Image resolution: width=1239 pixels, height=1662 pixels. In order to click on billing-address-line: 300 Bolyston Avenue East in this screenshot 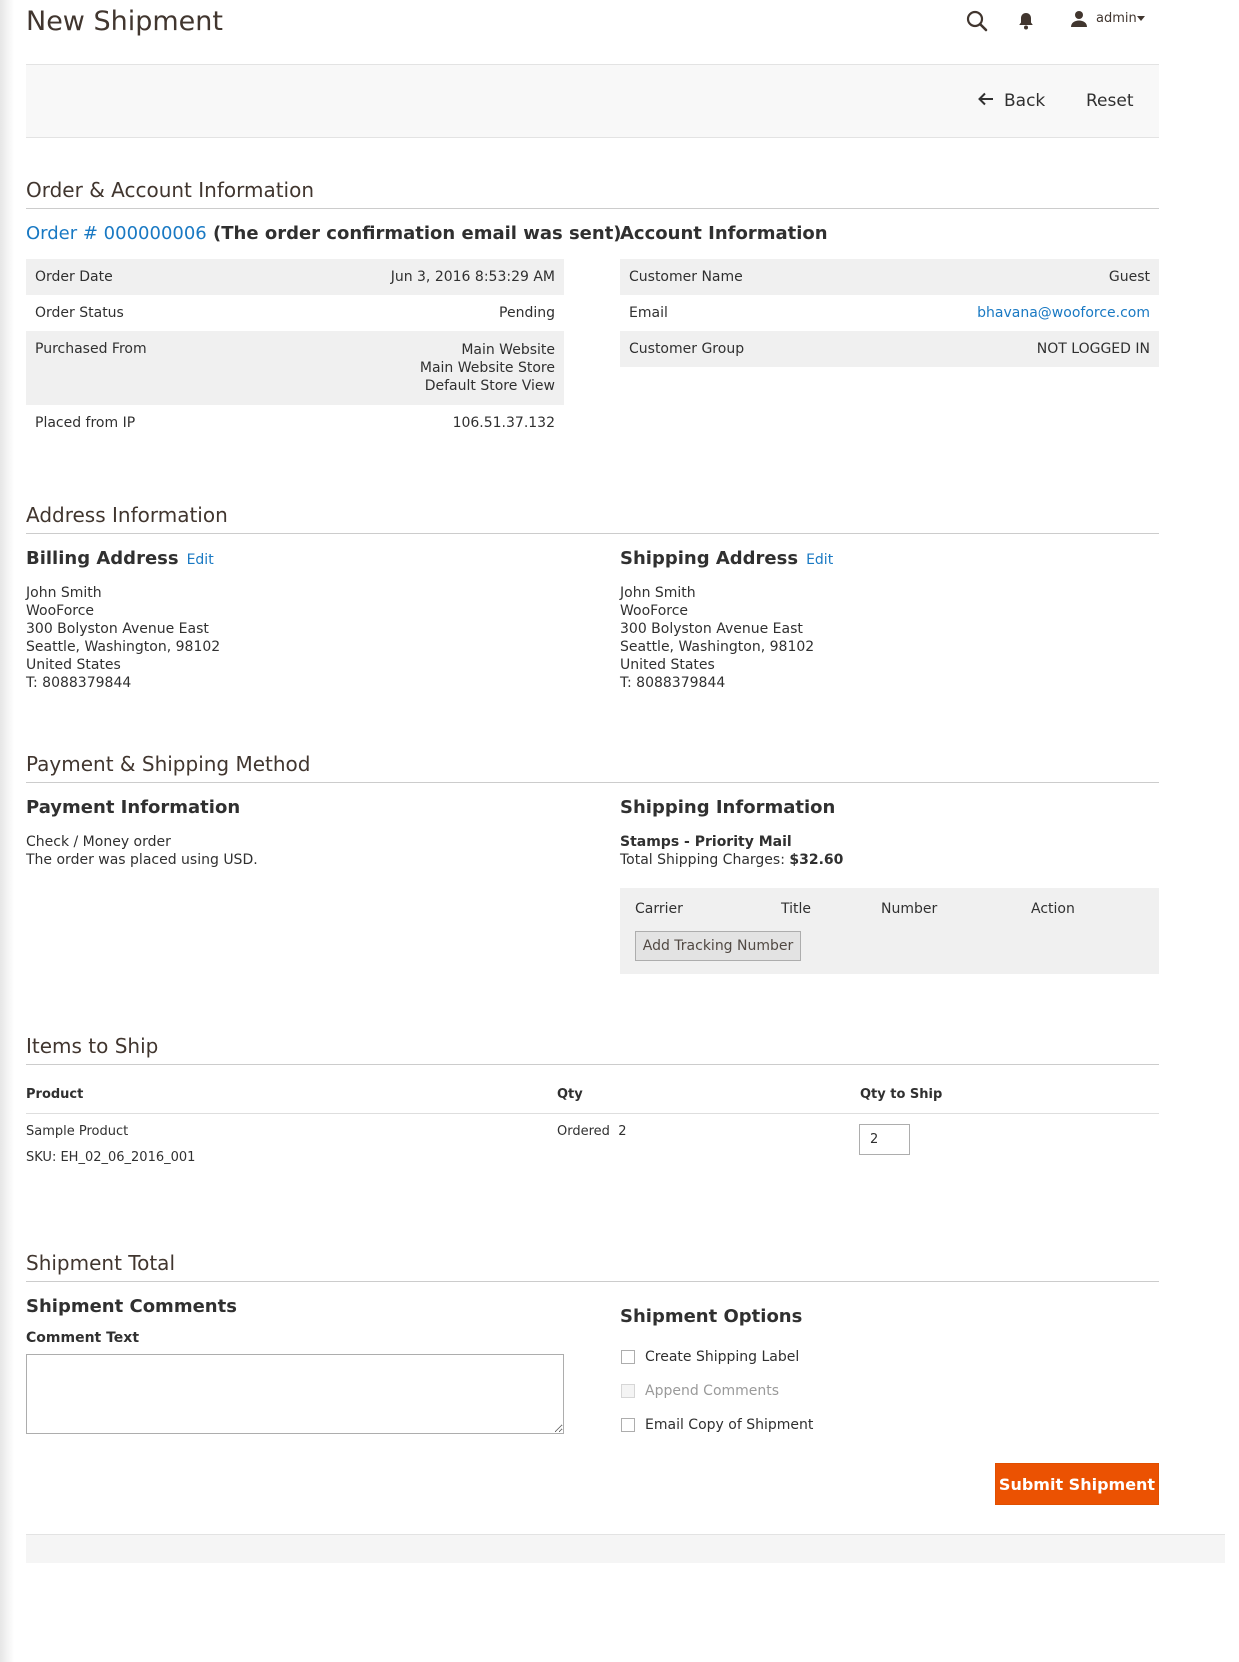, I will do `click(117, 629)`.